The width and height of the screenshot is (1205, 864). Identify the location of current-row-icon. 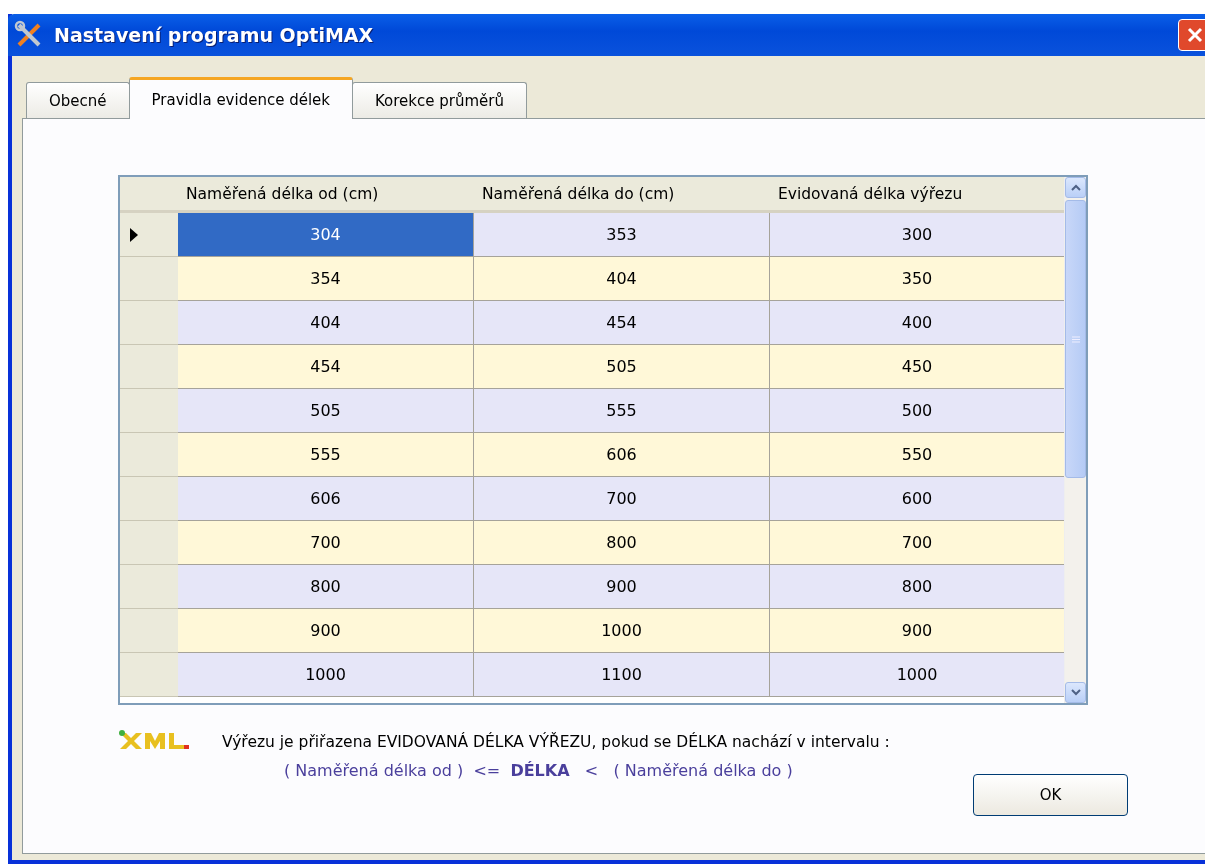
(134, 234).